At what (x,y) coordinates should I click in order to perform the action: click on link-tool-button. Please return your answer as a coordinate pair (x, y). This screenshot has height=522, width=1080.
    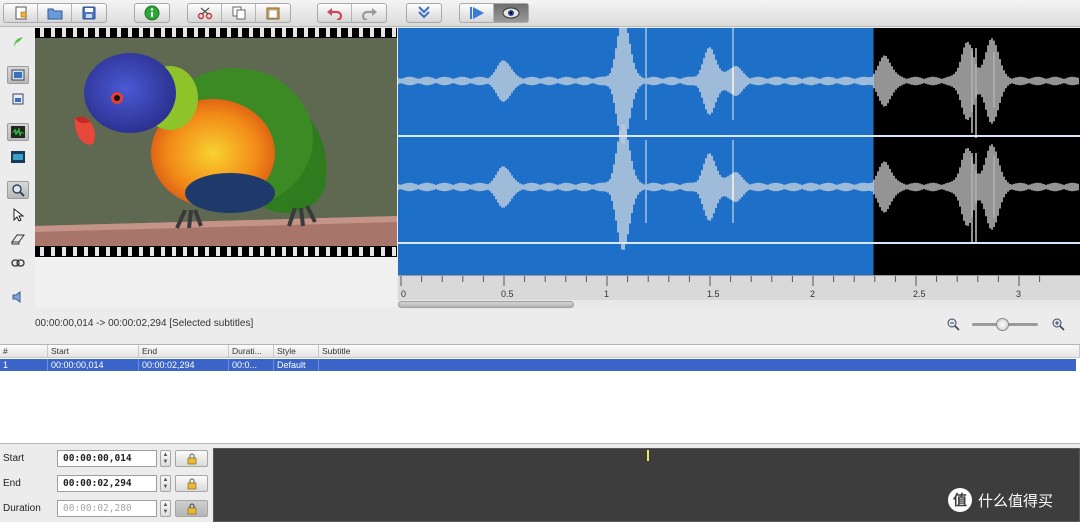
    Looking at the image, I should click on (18, 263).